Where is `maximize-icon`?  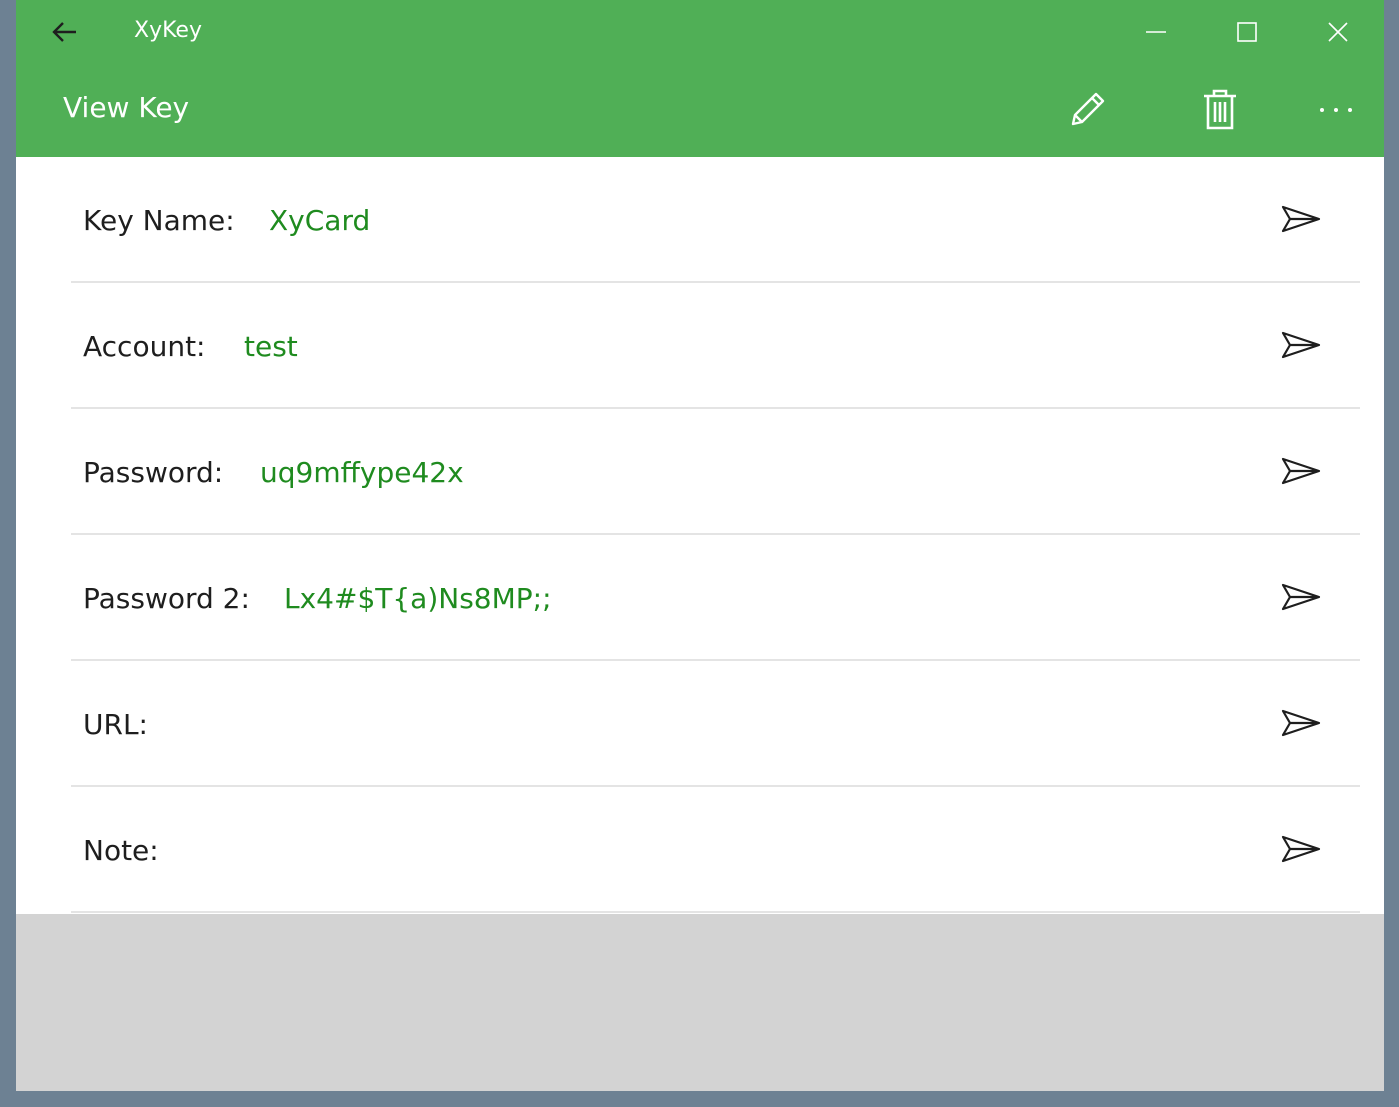 maximize-icon is located at coordinates (1247, 32).